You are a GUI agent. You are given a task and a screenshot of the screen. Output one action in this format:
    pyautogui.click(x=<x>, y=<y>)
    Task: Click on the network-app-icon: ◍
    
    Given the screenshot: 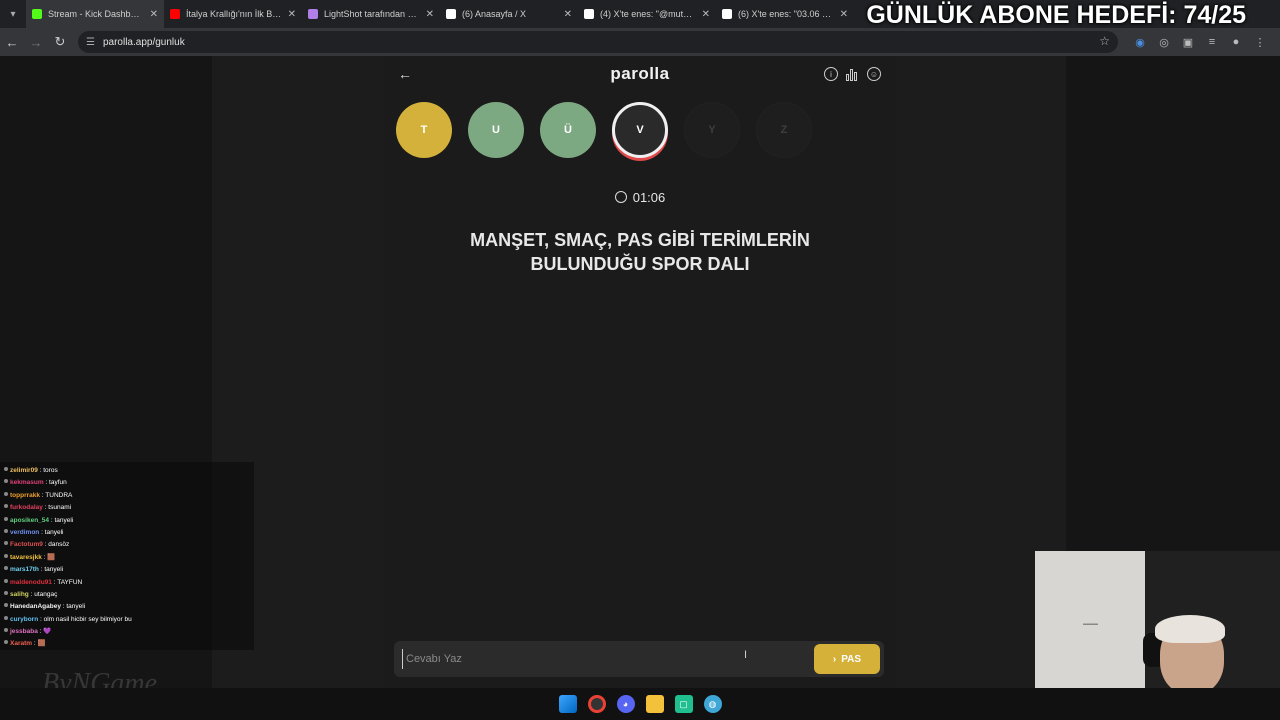 What is the action you would take?
    pyautogui.click(x=712, y=704)
    